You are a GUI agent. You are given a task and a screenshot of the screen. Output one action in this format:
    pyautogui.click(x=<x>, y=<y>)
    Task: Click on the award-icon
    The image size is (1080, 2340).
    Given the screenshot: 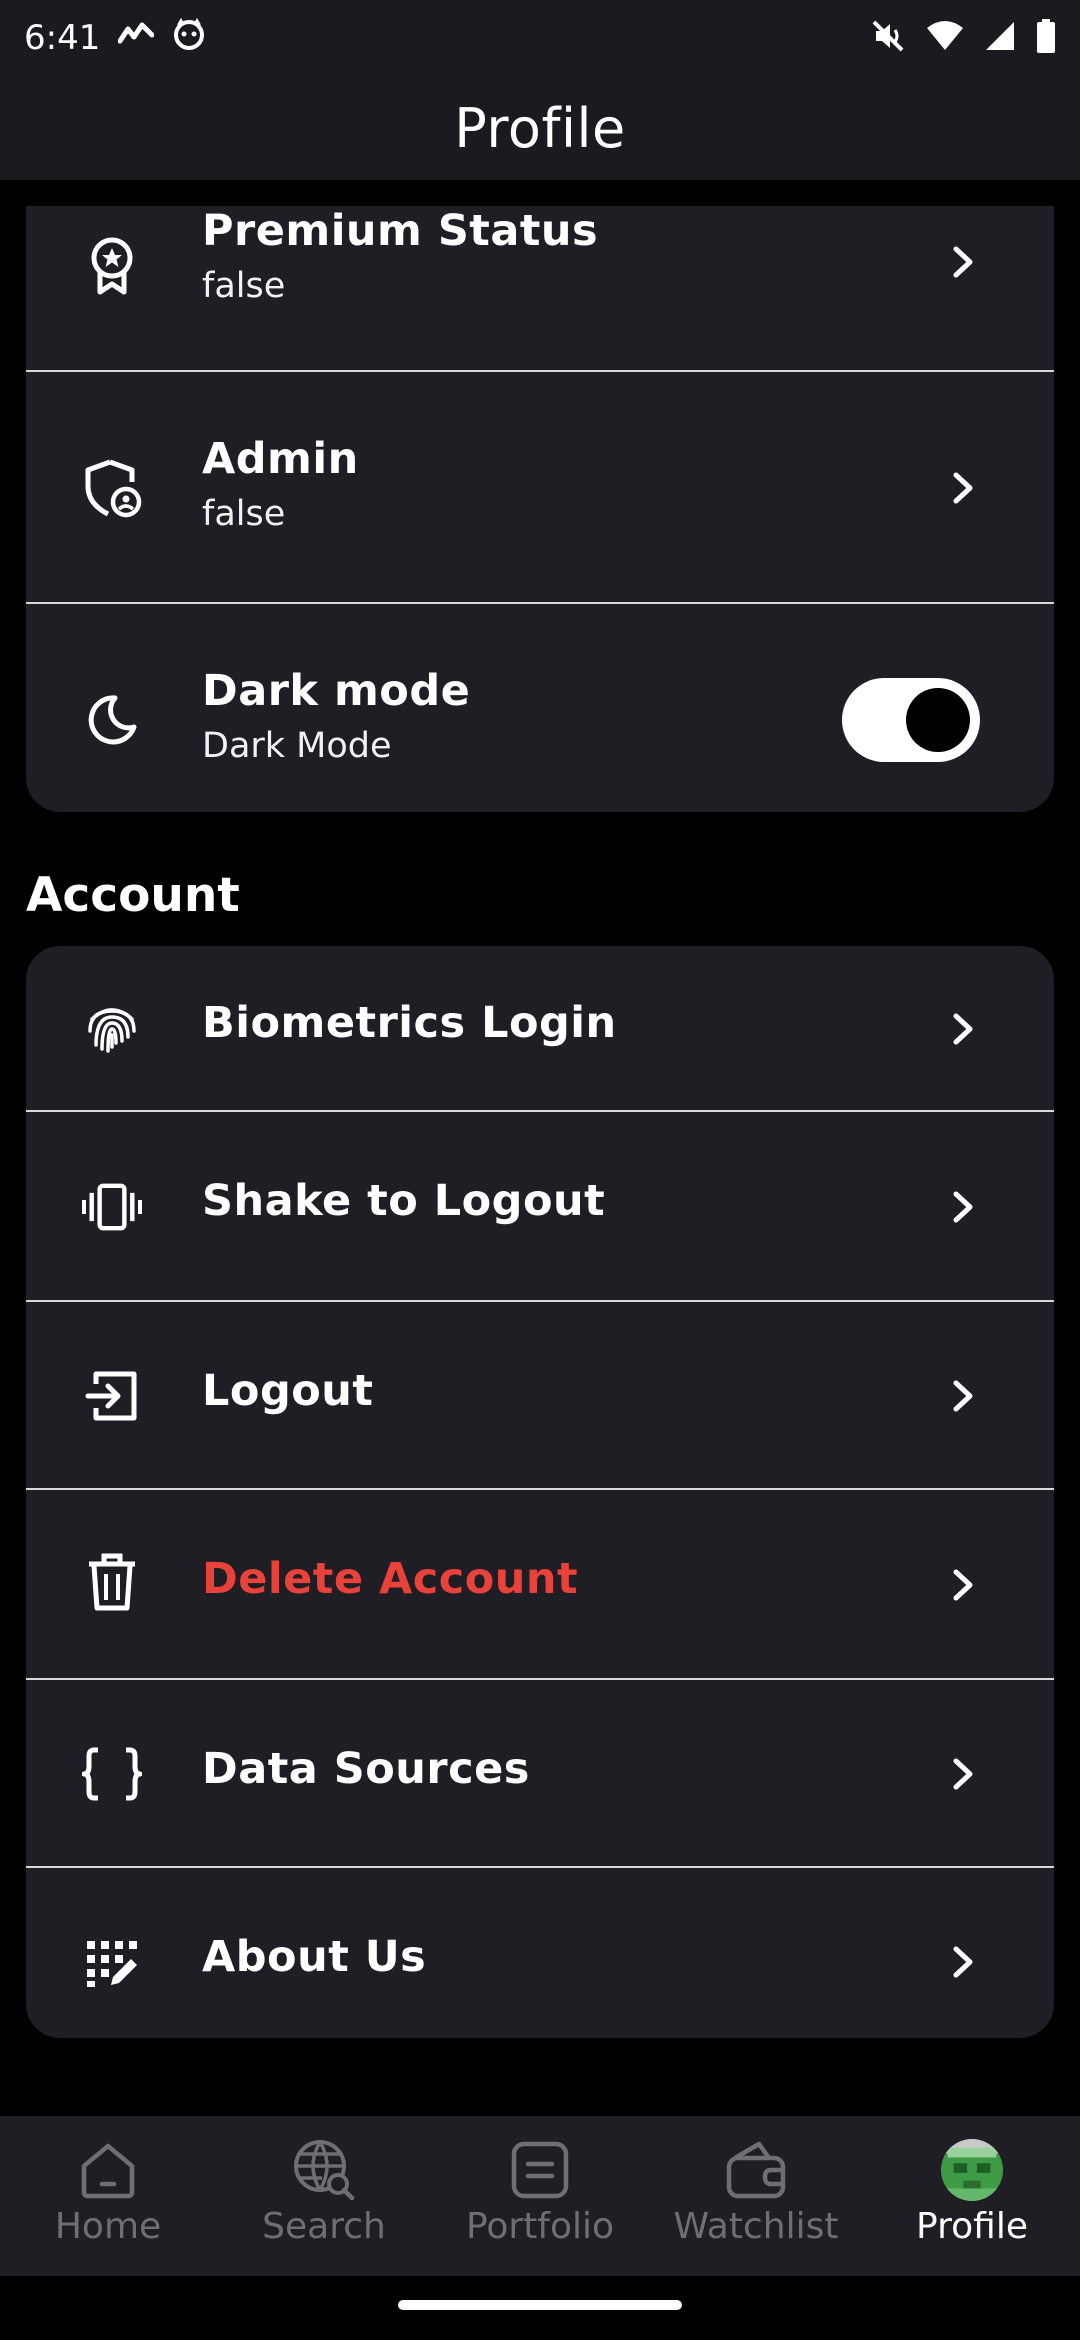 What is the action you would take?
    pyautogui.click(x=112, y=266)
    